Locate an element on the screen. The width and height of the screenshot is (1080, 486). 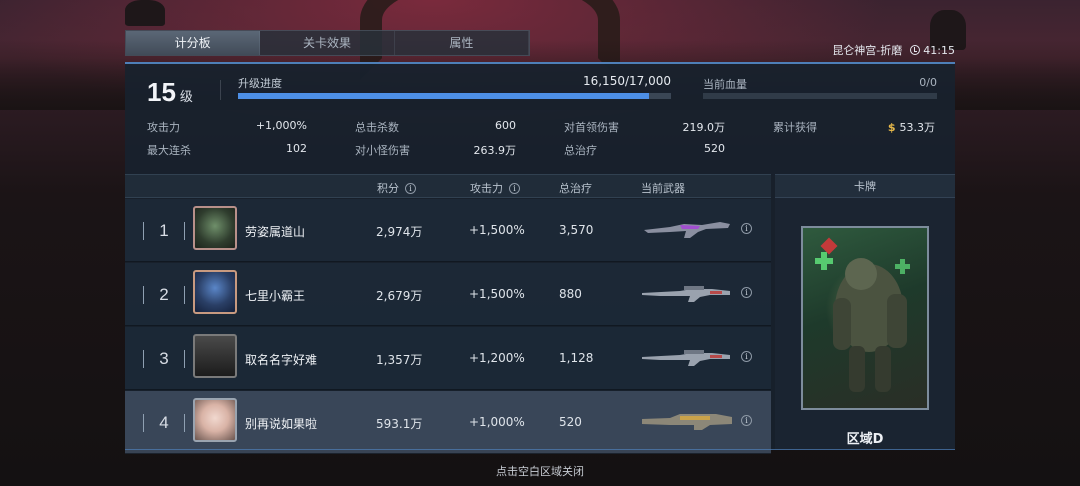
currency-icon: $ is located at coordinates (891, 127).